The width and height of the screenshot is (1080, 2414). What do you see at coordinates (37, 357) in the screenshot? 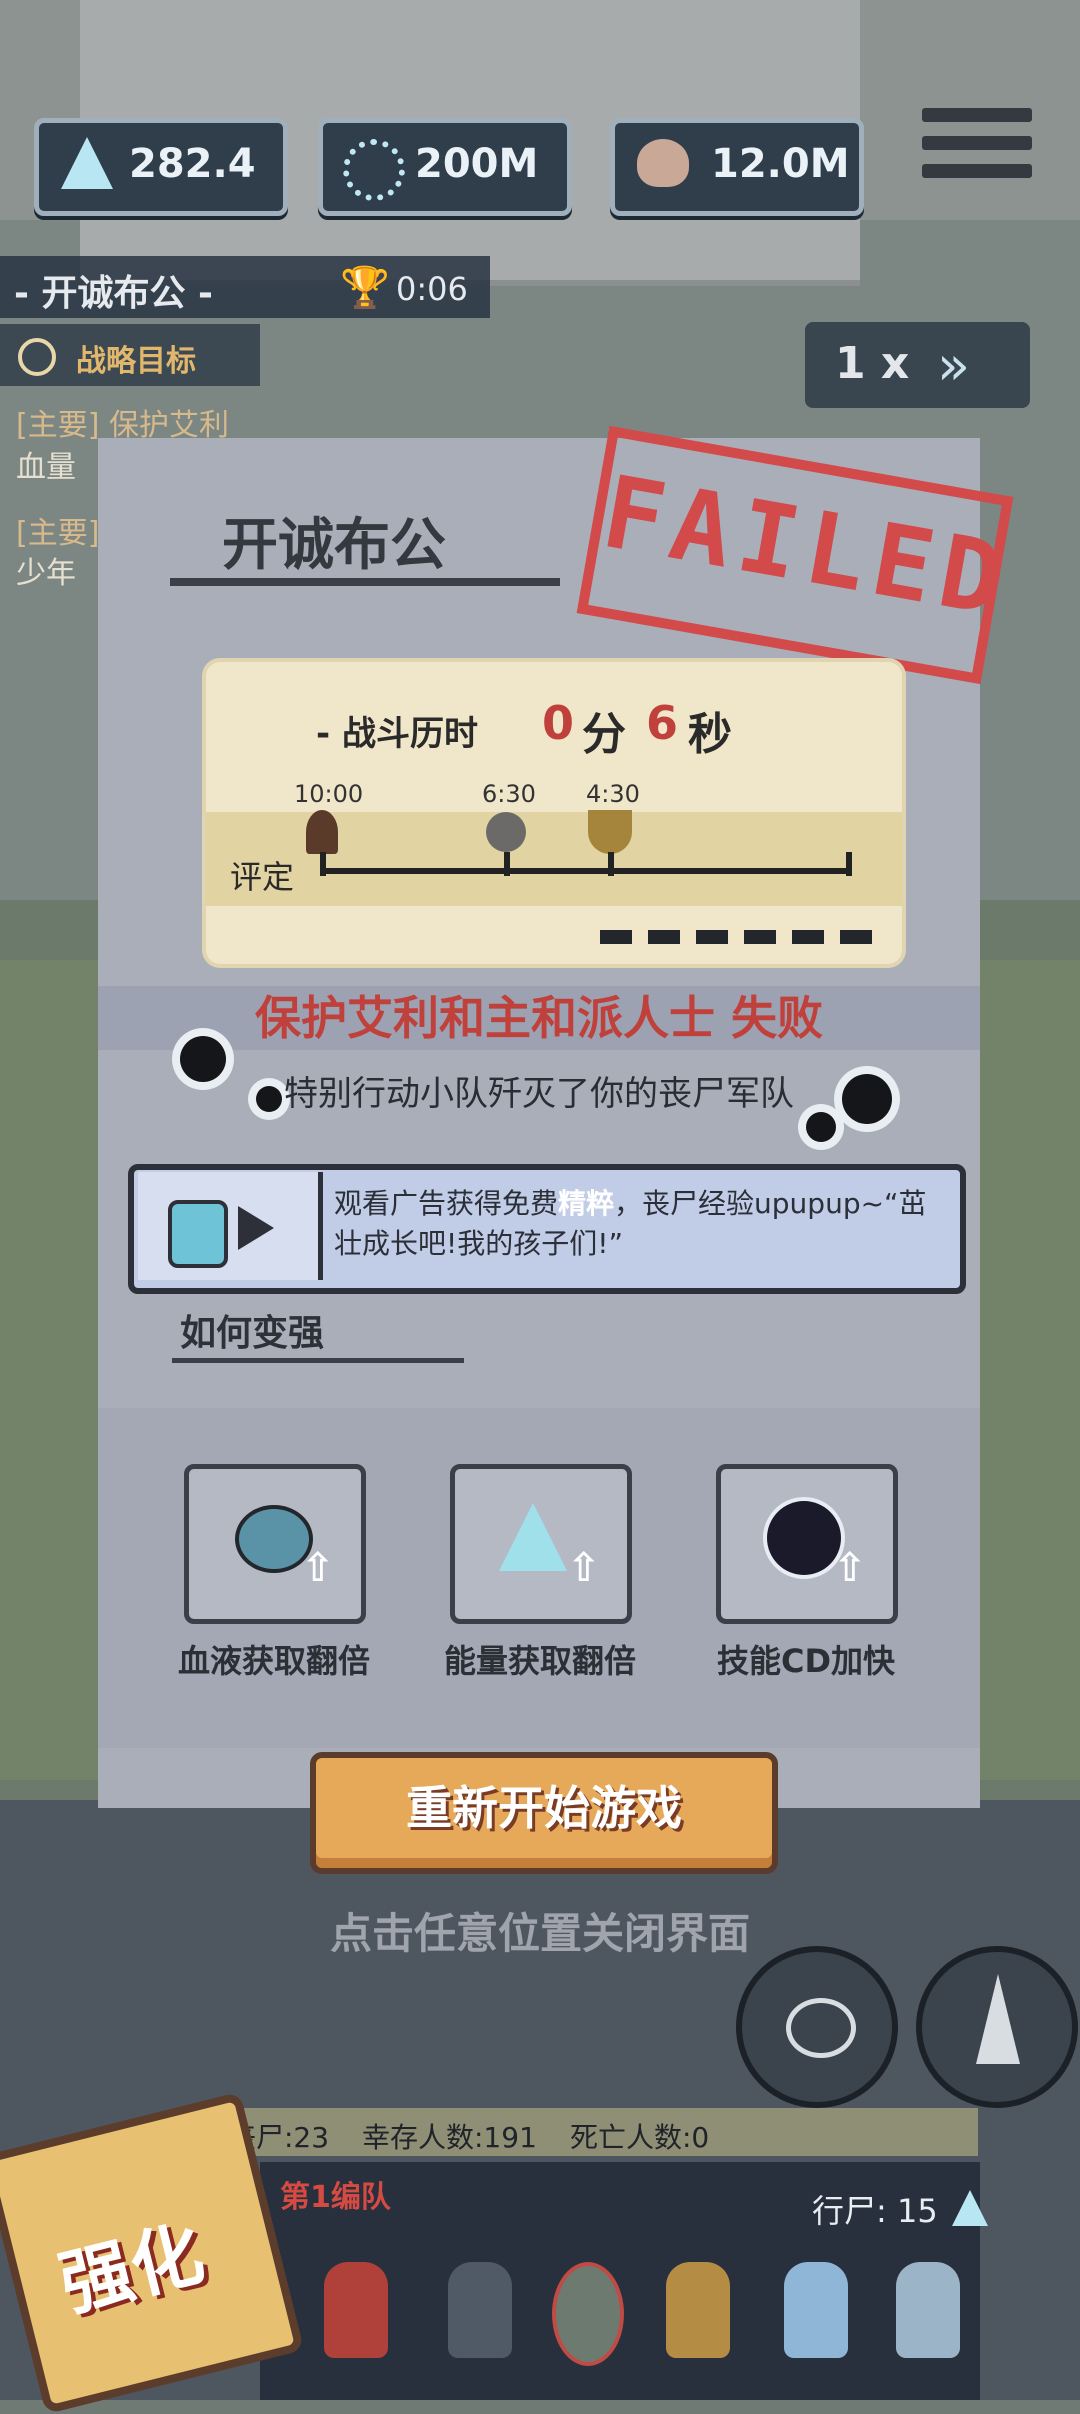
I see `crosshair-icon` at bounding box center [37, 357].